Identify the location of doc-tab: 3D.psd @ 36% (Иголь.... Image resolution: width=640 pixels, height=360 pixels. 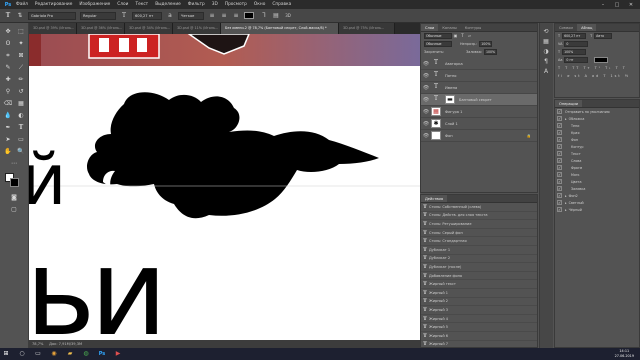
(101, 28).